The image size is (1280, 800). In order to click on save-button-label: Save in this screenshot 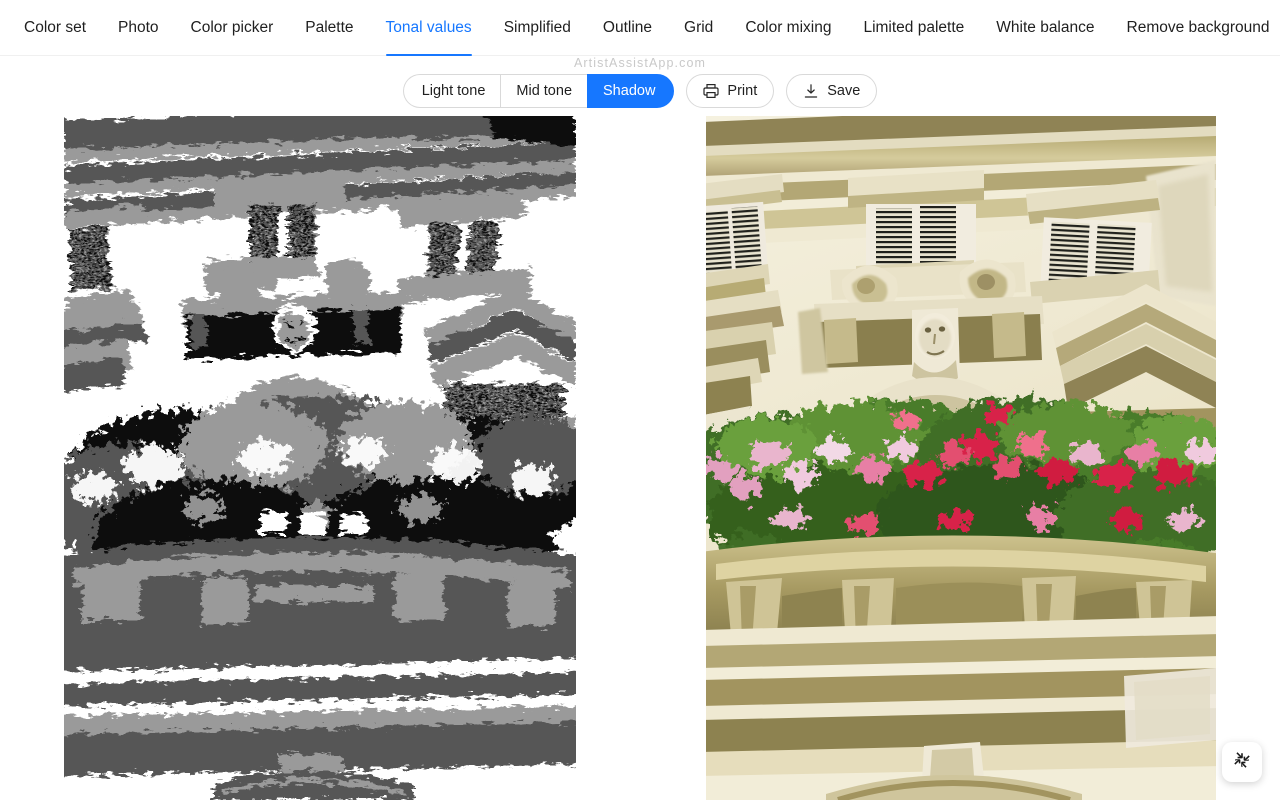, I will do `click(844, 91)`.